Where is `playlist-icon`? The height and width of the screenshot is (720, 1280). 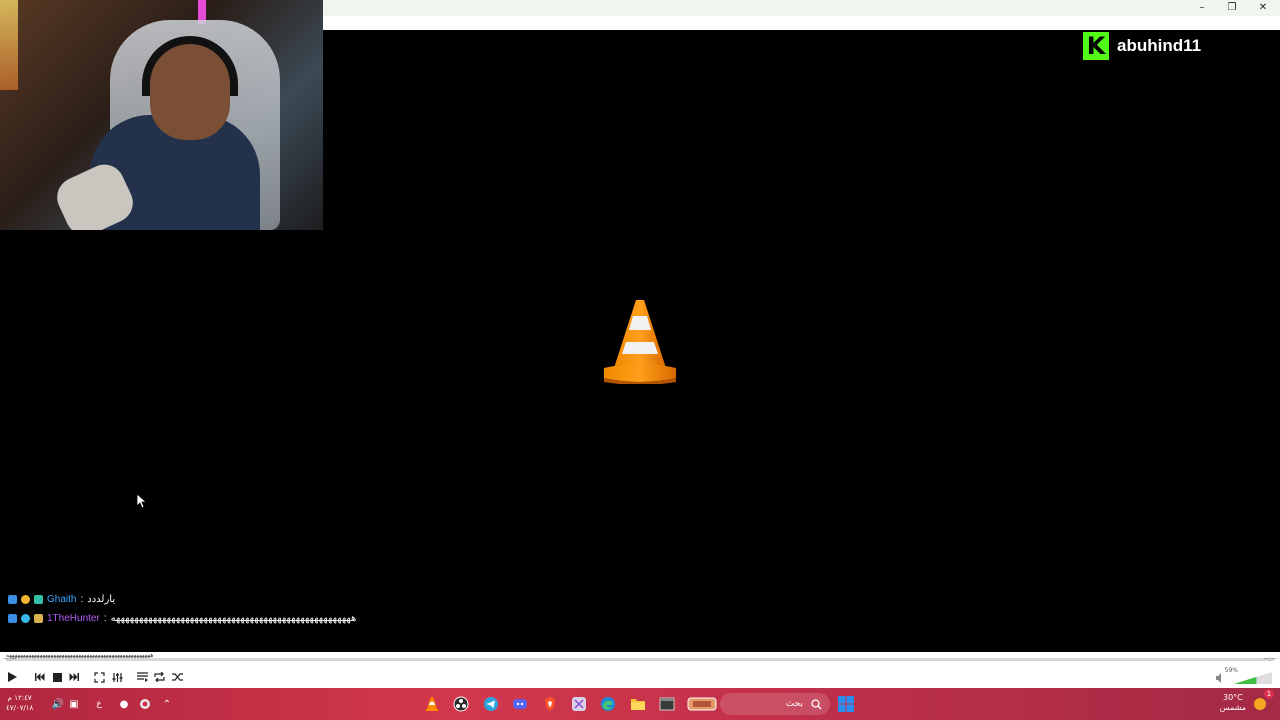 playlist-icon is located at coordinates (142, 677).